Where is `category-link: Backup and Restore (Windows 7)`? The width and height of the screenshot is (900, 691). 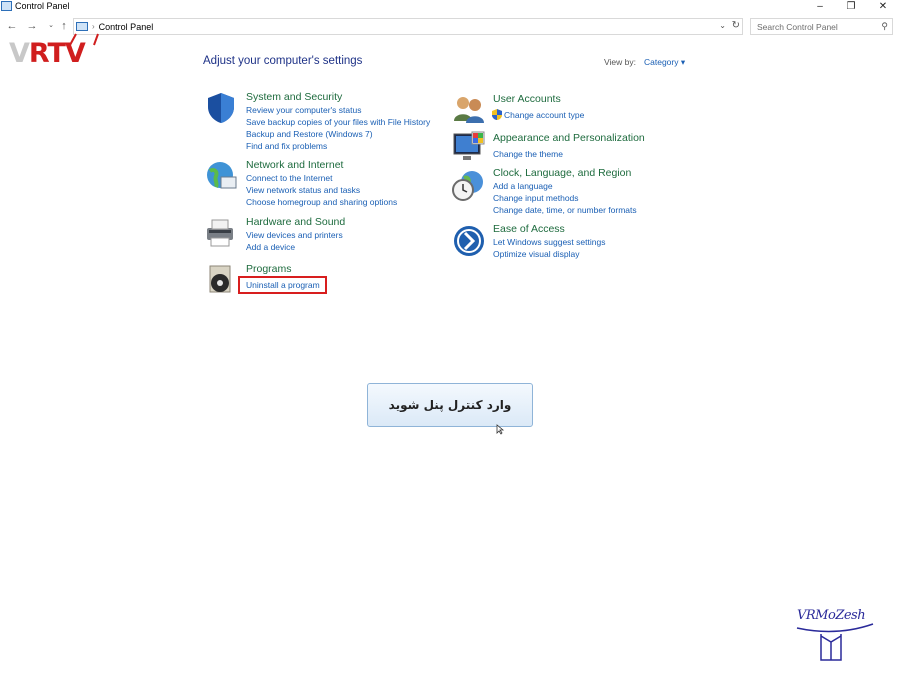 category-link: Backup and Restore (Windows 7) is located at coordinates (309, 134).